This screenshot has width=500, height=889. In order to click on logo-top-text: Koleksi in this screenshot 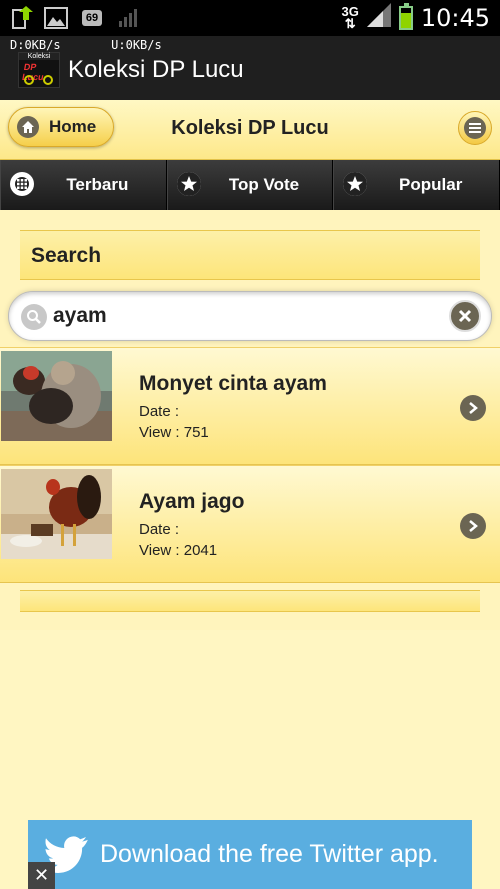, I will do `click(39, 56)`.